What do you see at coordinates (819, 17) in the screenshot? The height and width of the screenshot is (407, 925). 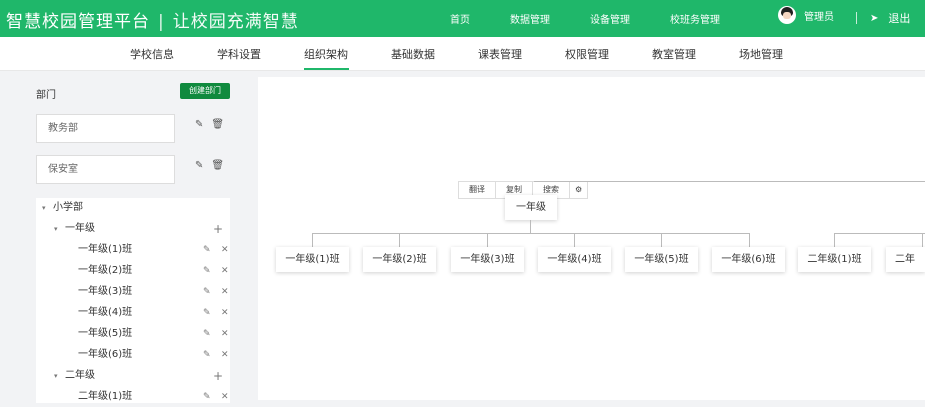 I see `user-name: 管理员` at bounding box center [819, 17].